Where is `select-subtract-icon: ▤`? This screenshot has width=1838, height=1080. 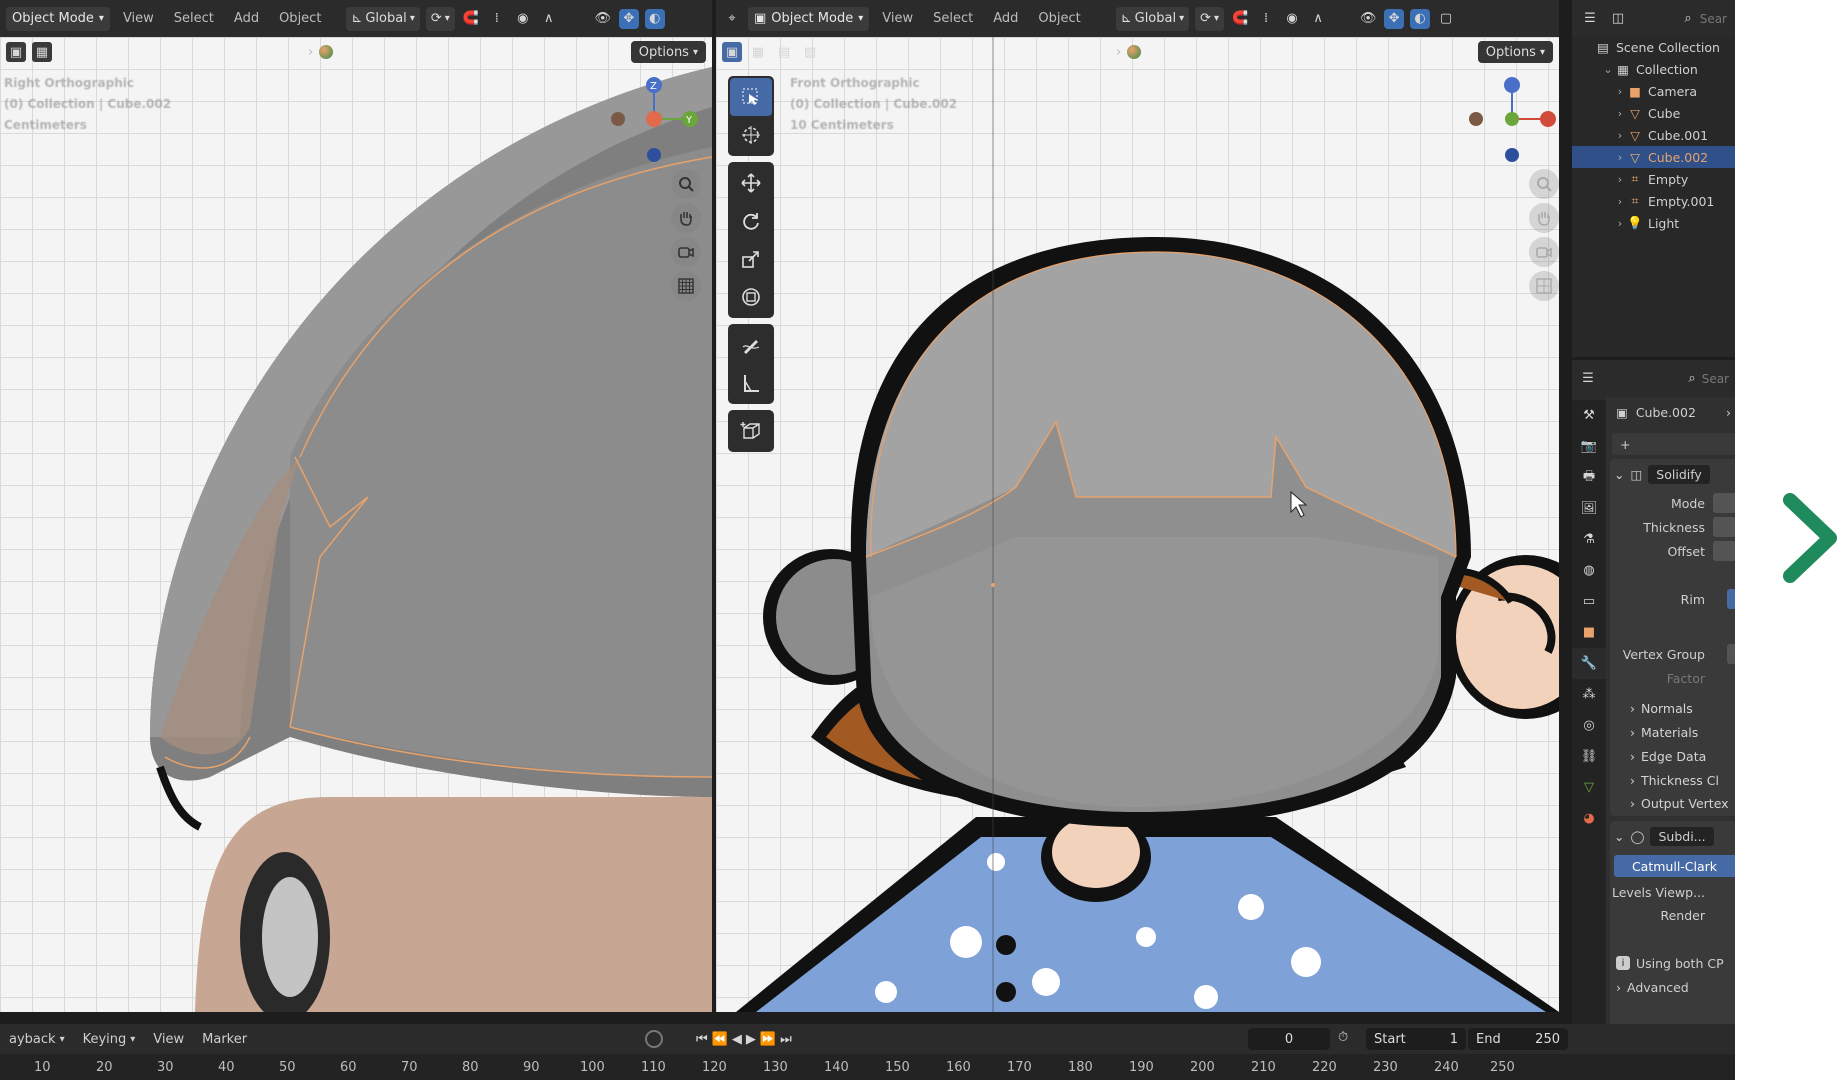 select-subtract-icon: ▤ is located at coordinates (784, 52).